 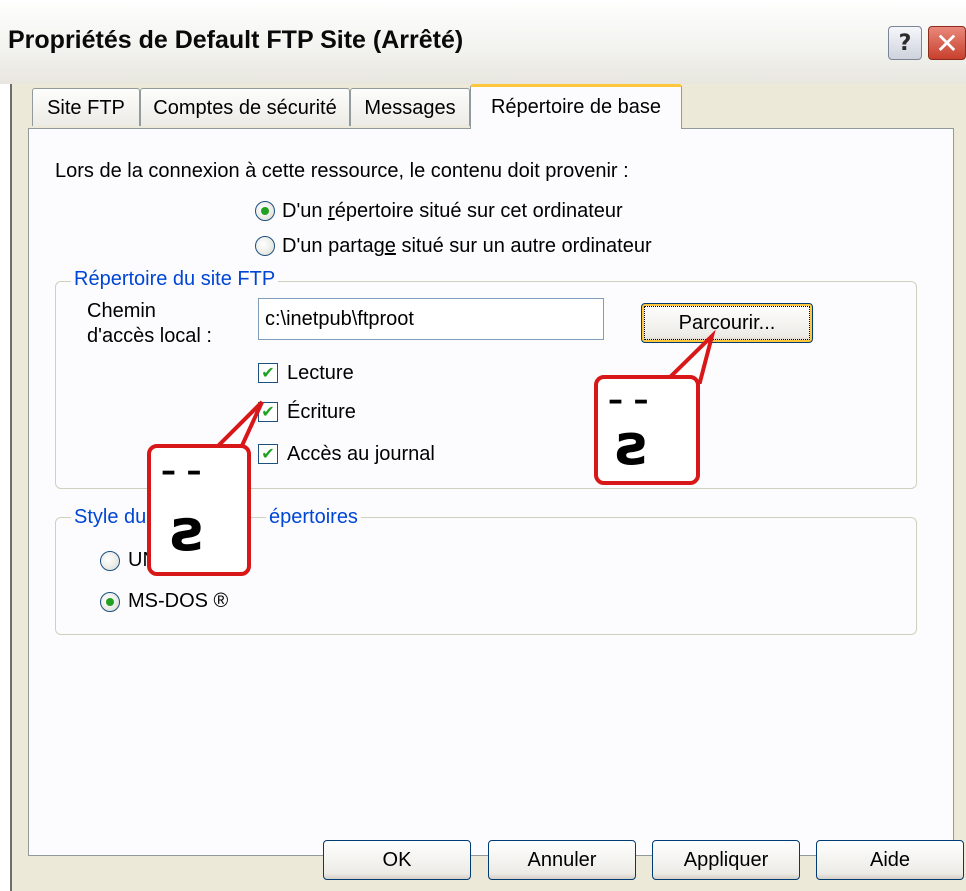 I want to click on callout-left-pointer, so click(x=236, y=426).